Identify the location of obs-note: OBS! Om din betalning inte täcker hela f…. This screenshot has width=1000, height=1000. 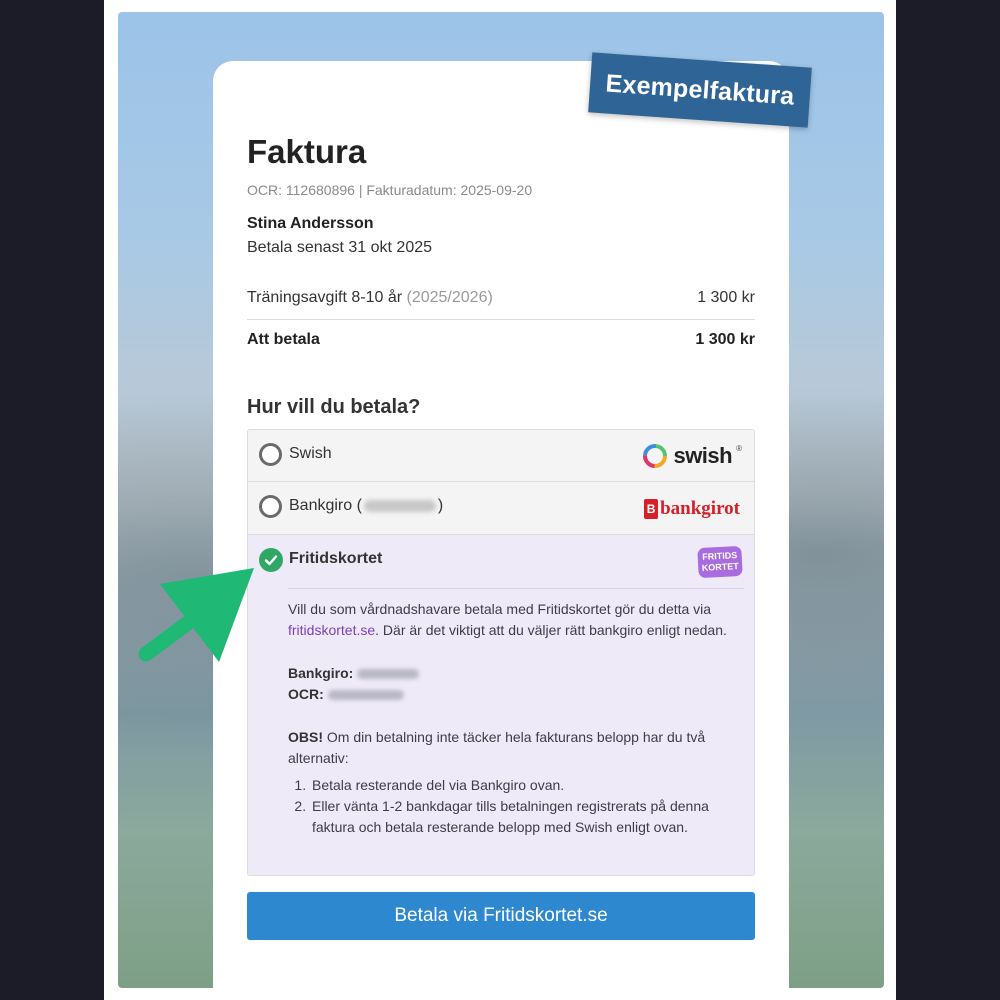
(497, 747).